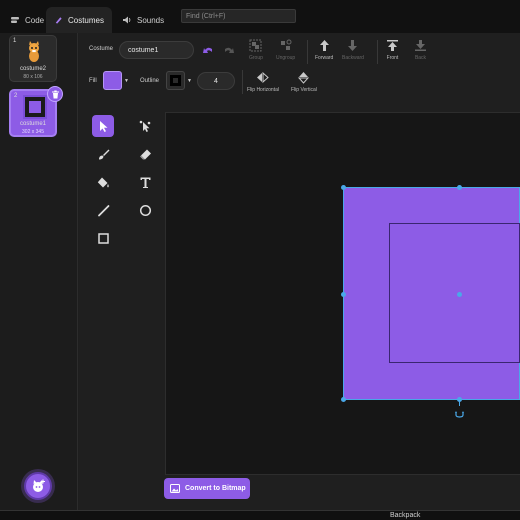  What do you see at coordinates (420, 45) in the screenshot?
I see `back-icon` at bounding box center [420, 45].